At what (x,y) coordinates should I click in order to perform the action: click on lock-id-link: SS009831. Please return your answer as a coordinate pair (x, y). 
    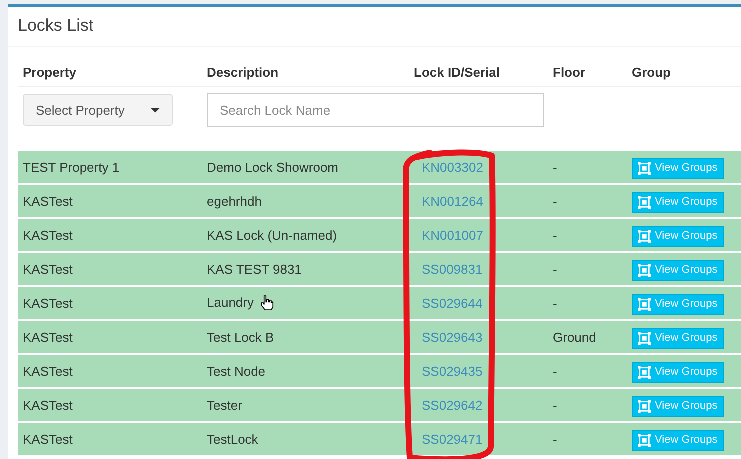
    Looking at the image, I should click on (452, 269).